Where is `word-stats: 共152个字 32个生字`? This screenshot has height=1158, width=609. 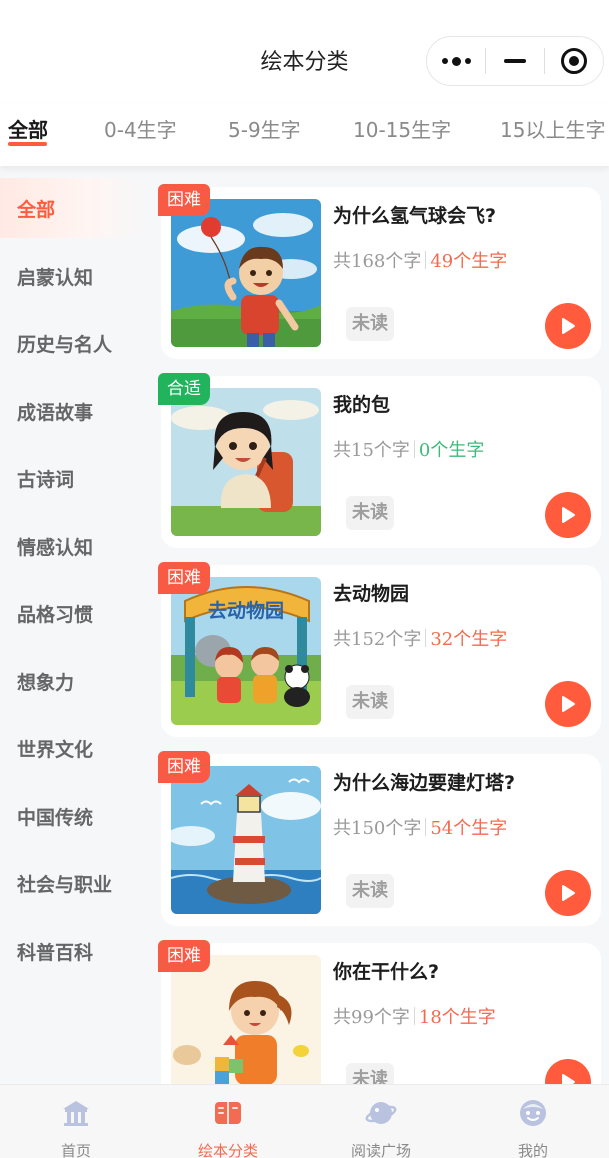
word-stats: 共152个字 32个生字 is located at coordinates (420, 638).